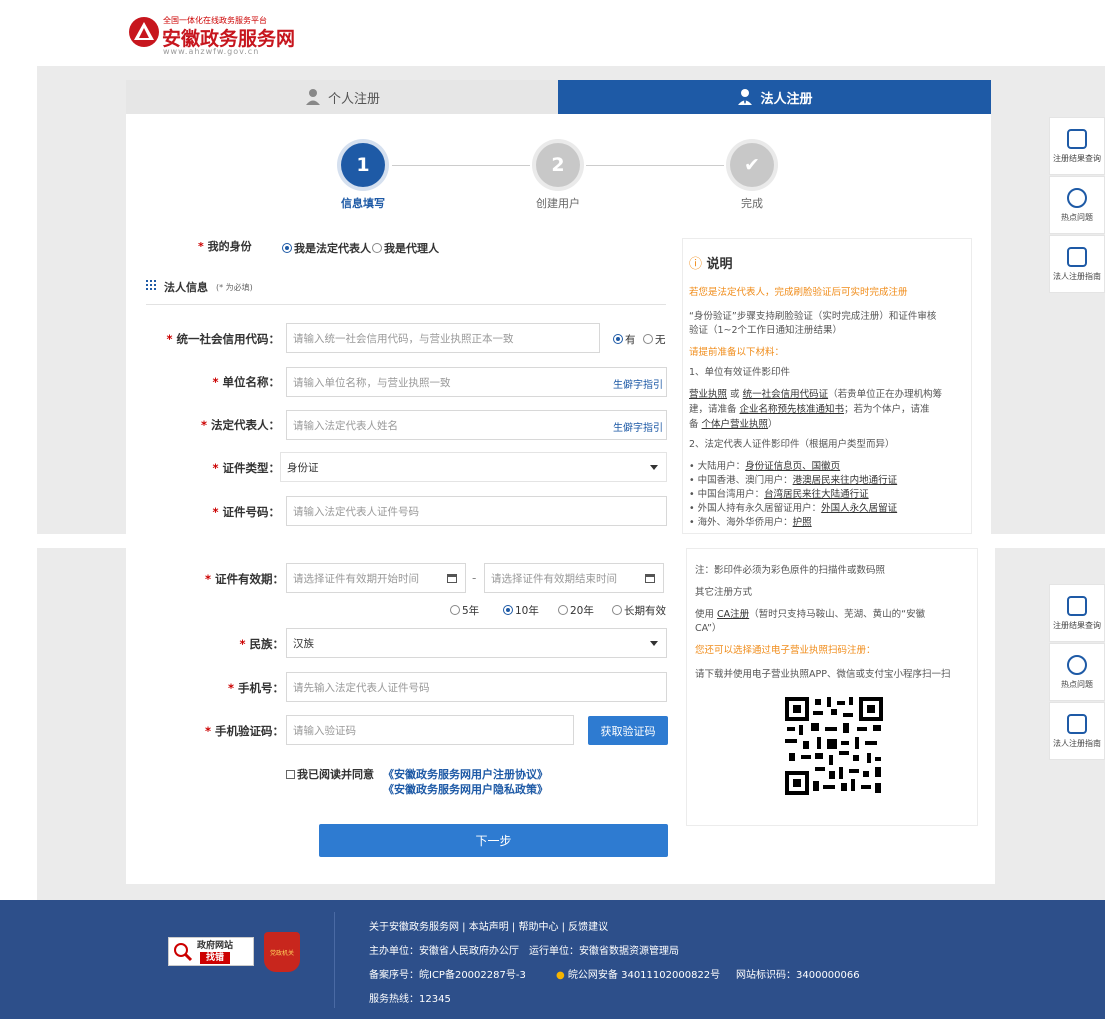 This screenshot has width=1105, height=1019. What do you see at coordinates (724, 592) in the screenshot?
I see `instructions-line: 其它注册方式` at bounding box center [724, 592].